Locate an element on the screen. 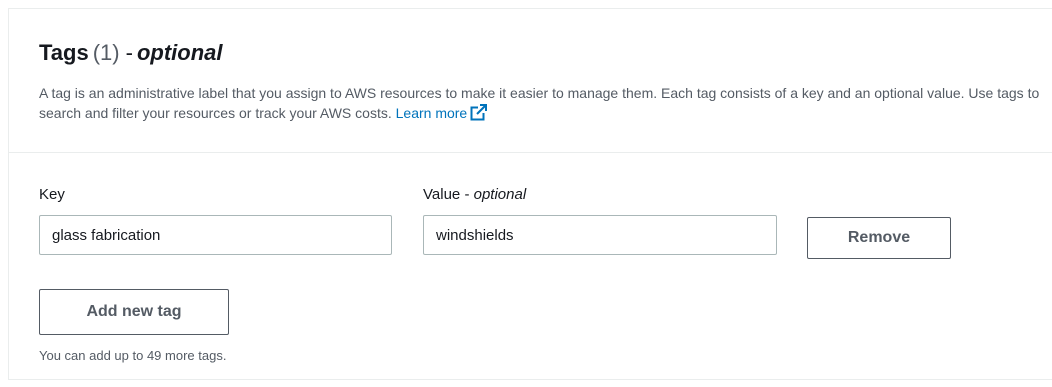  tag-count: (1) is located at coordinates (106, 52).